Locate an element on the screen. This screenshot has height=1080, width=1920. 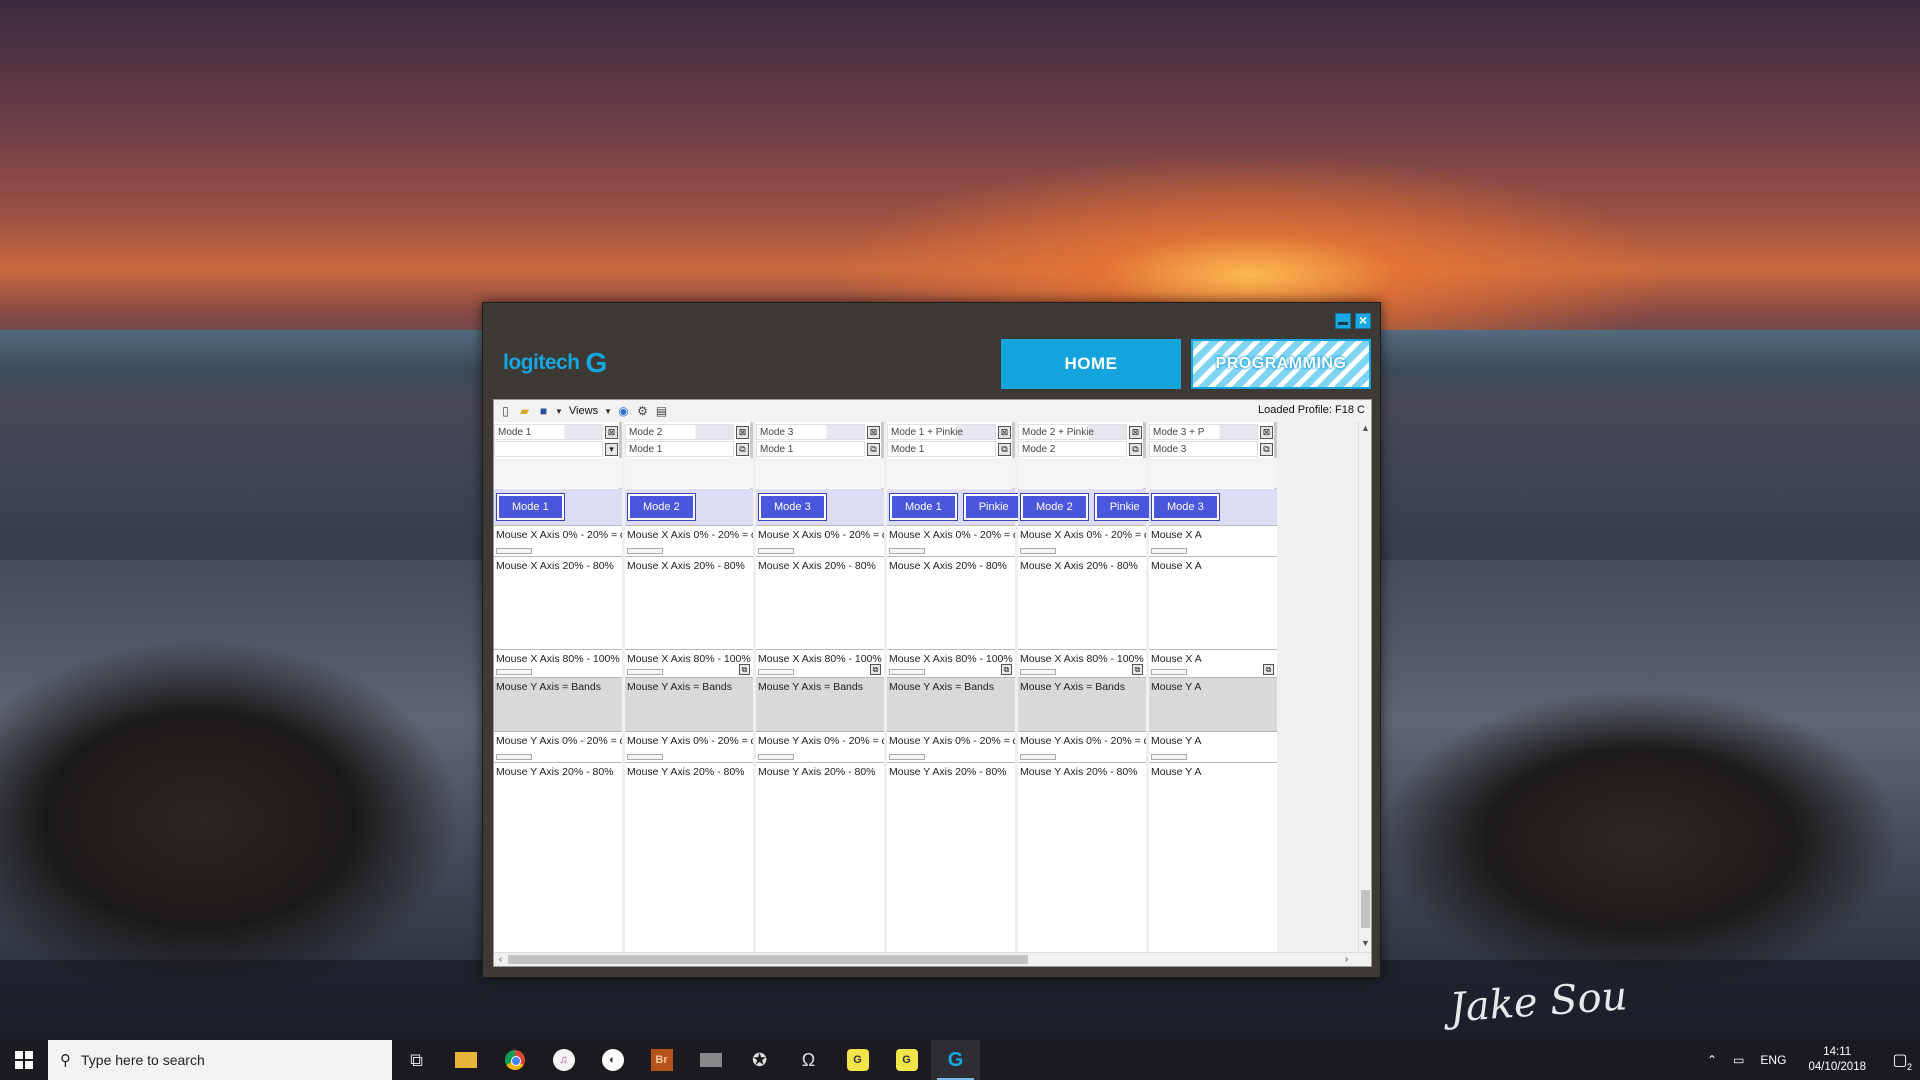
new-file-icon: ▯ is located at coordinates (505, 411).